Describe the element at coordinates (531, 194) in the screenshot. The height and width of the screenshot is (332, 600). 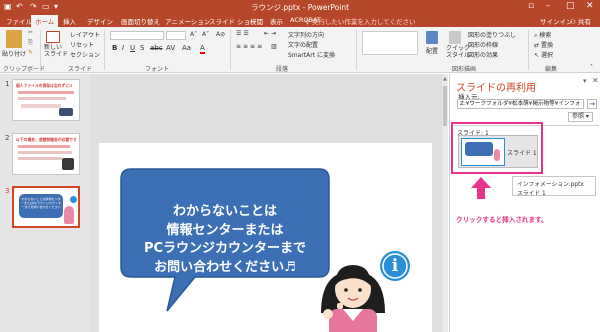
I see `tooltip-slide: スライド 1` at that location.